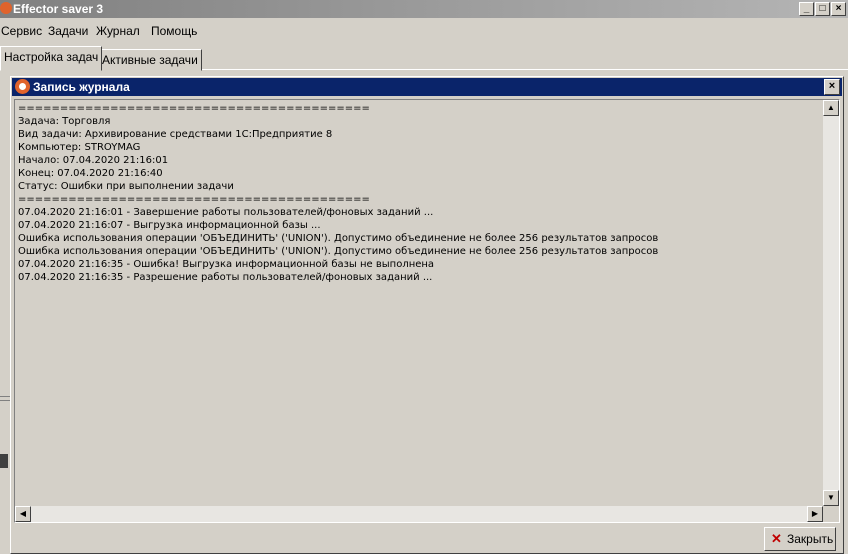 Image resolution: width=848 pixels, height=554 pixels. What do you see at coordinates (81, 87) in the screenshot?
I see `dialog-title: Запись журнала` at bounding box center [81, 87].